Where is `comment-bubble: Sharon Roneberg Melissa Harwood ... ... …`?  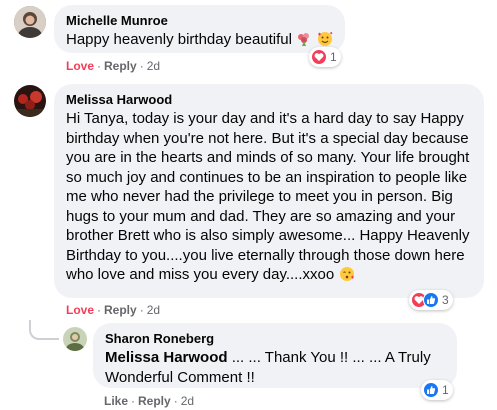 comment-bubble: Sharon Roneberg Melissa Harwood ... ... … is located at coordinates (275, 355).